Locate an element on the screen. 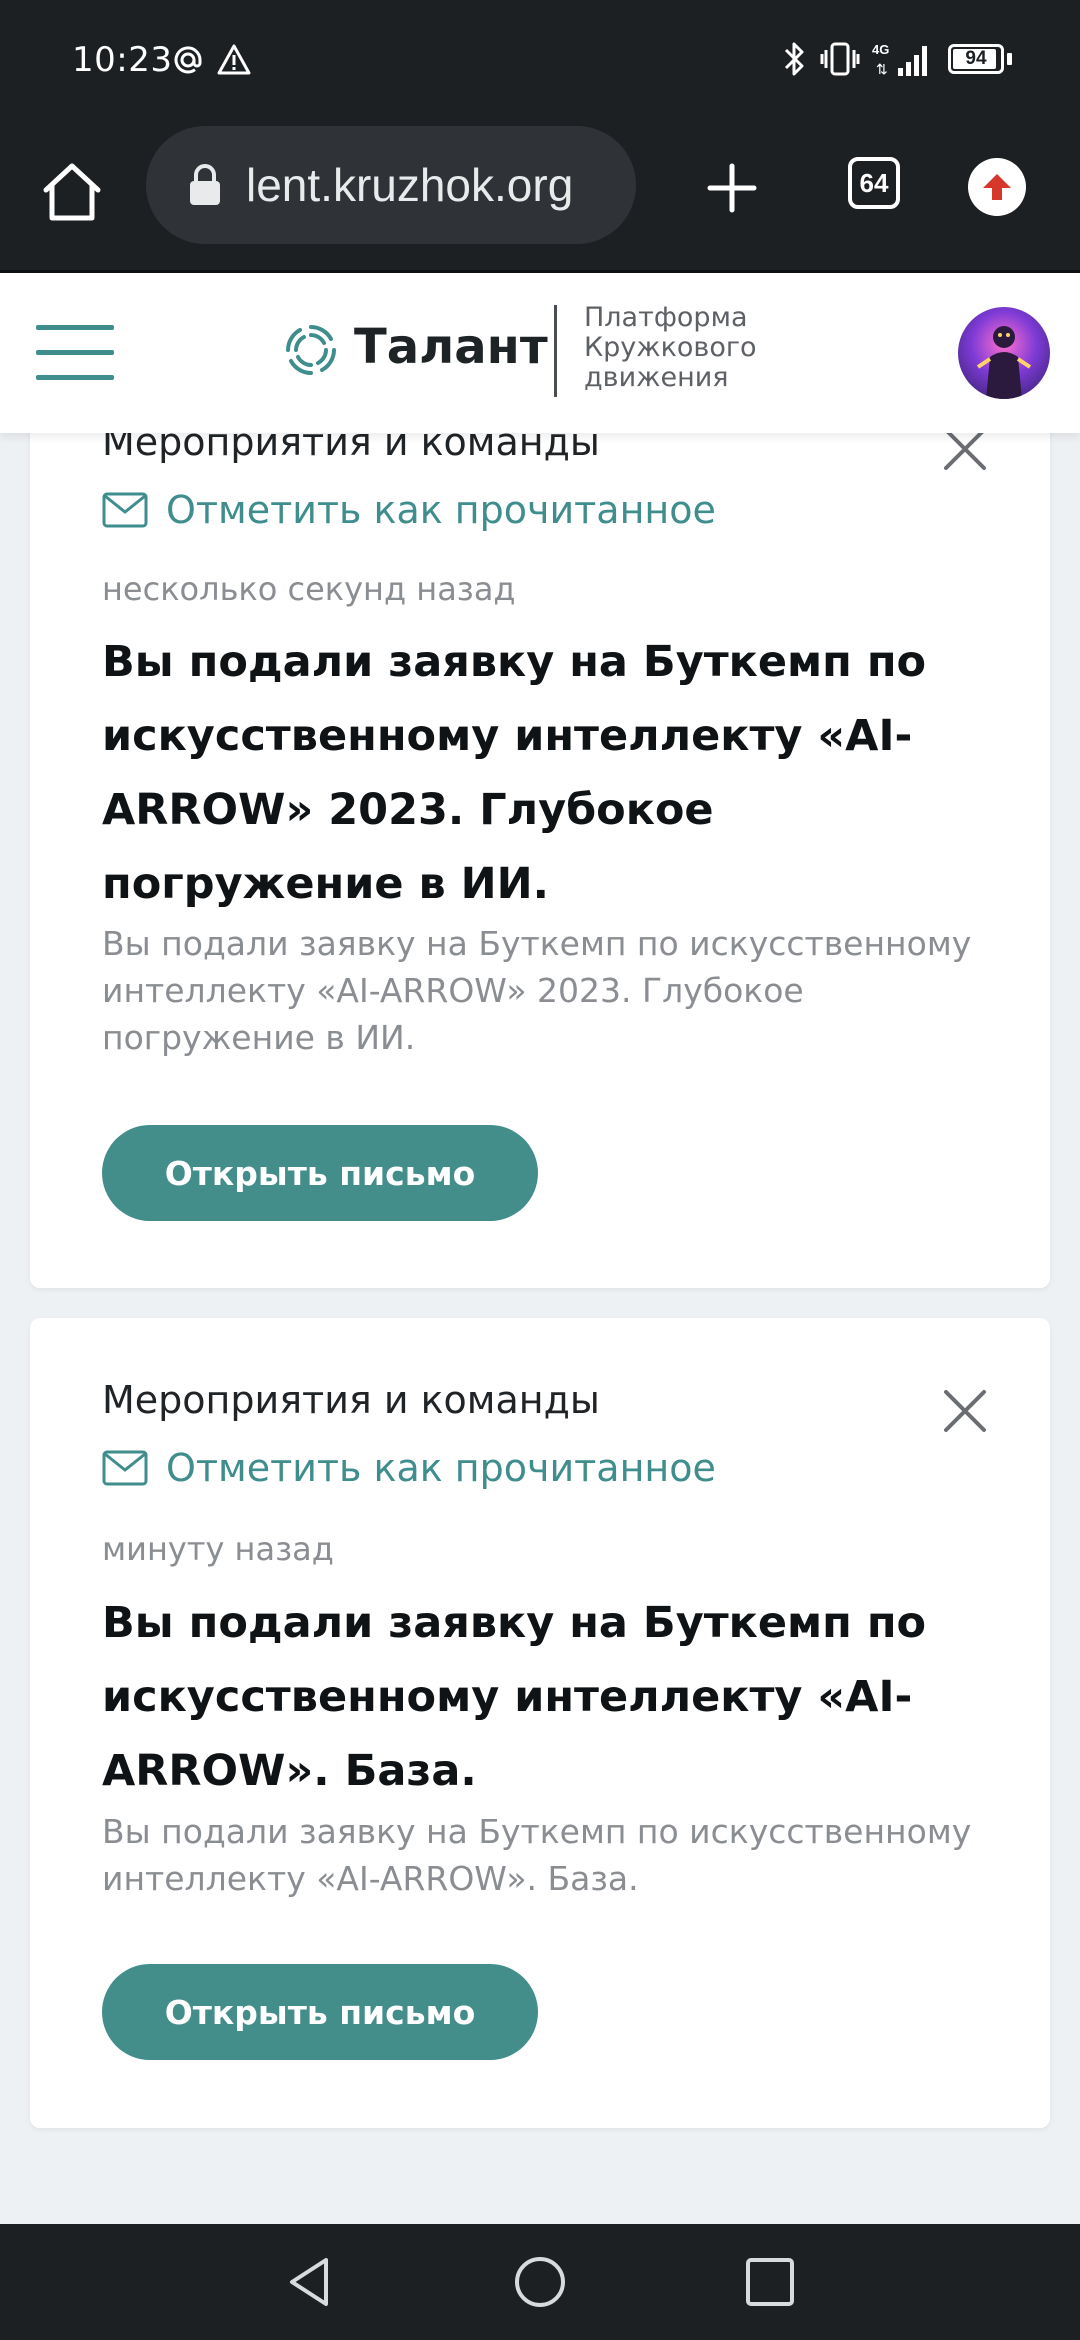 The image size is (1080, 2340). notification-category: Мероприятия и команды is located at coordinates (351, 1400).